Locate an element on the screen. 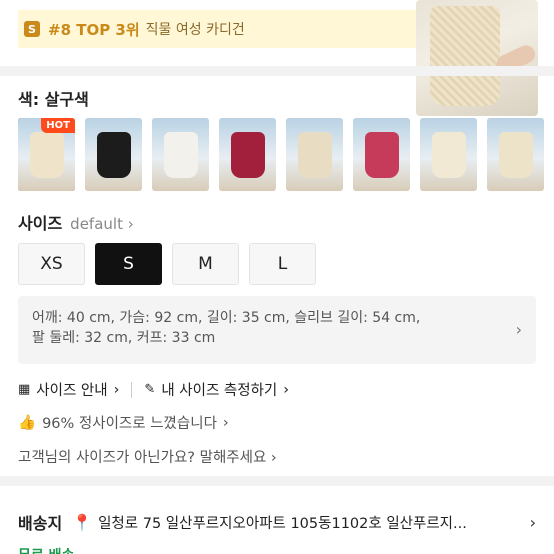 This screenshot has width=554, height=554. thumbs-up-icon: 👍 is located at coordinates (27, 423).